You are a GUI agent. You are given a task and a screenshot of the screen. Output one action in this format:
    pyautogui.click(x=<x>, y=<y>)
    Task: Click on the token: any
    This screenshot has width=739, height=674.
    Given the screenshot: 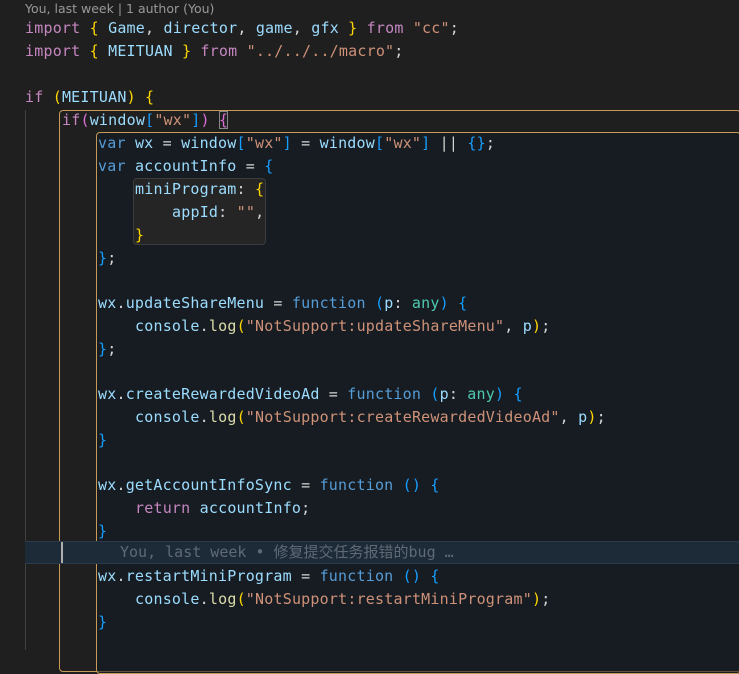 What is the action you would take?
    pyautogui.click(x=481, y=394)
    